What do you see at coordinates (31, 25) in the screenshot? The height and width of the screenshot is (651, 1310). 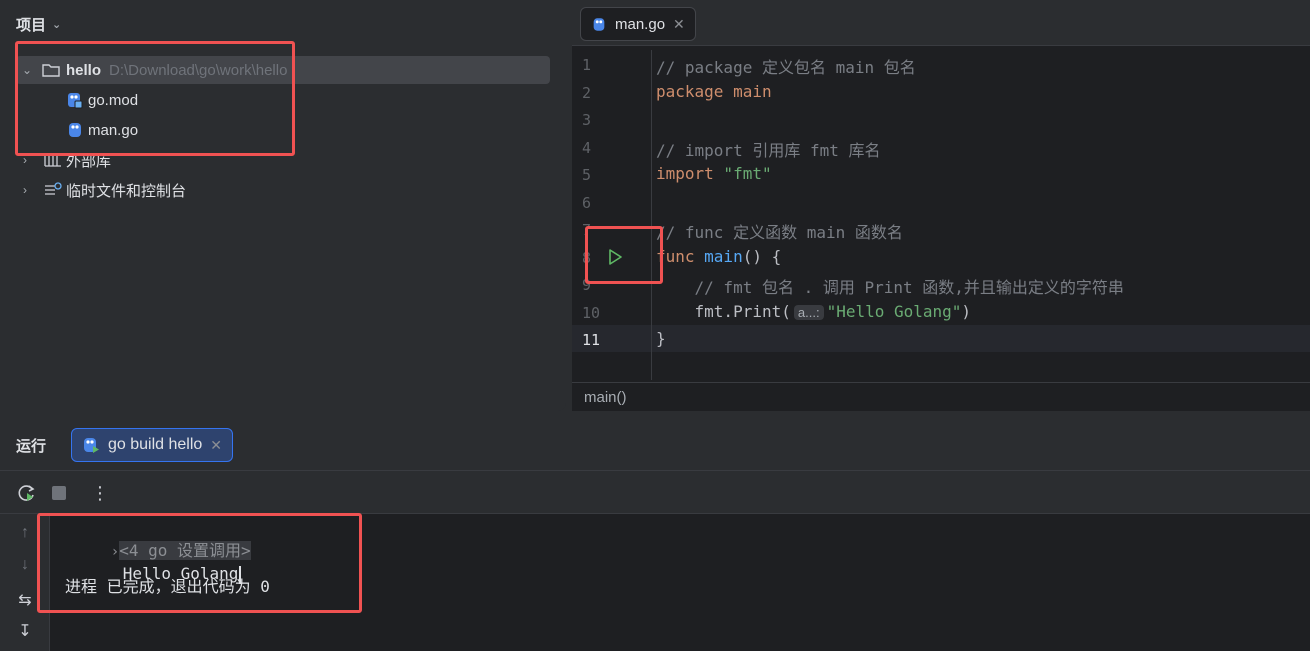 I see `project-title: 项目` at bounding box center [31, 25].